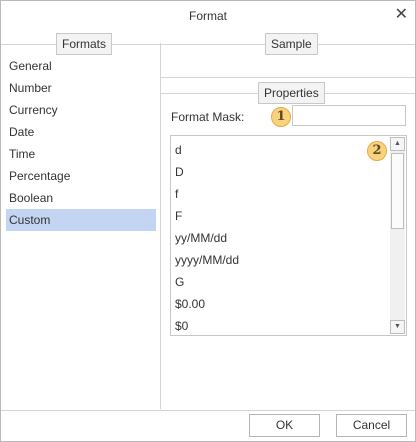 This screenshot has width=416, height=442. What do you see at coordinates (81, 132) in the screenshot?
I see `format-item-date: Date` at bounding box center [81, 132].